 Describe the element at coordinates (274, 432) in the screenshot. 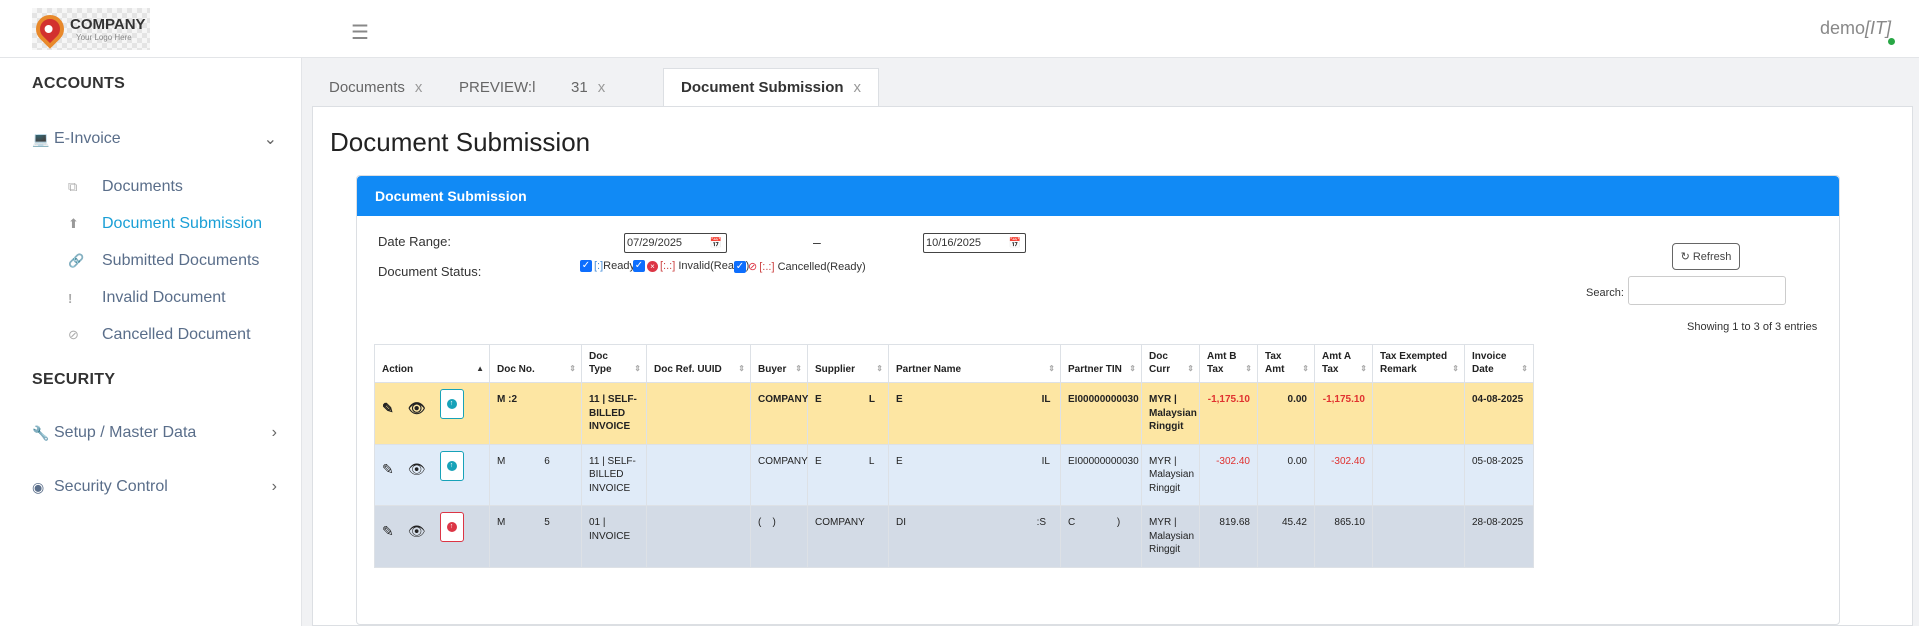

I see `chevron-right-icon: ›` at that location.